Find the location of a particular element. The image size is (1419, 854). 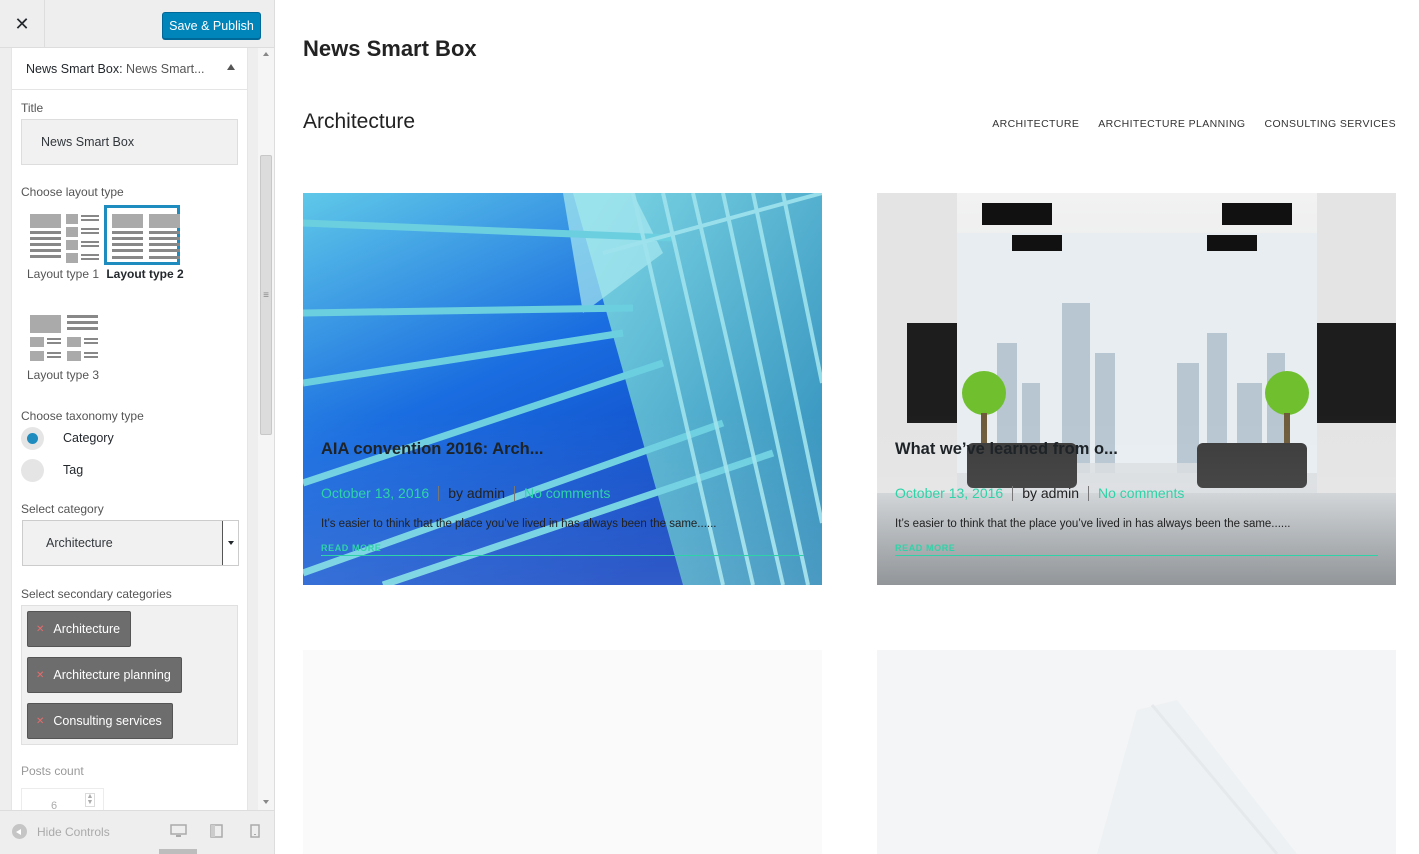

posts-count-label: Posts count is located at coordinates (52, 771).